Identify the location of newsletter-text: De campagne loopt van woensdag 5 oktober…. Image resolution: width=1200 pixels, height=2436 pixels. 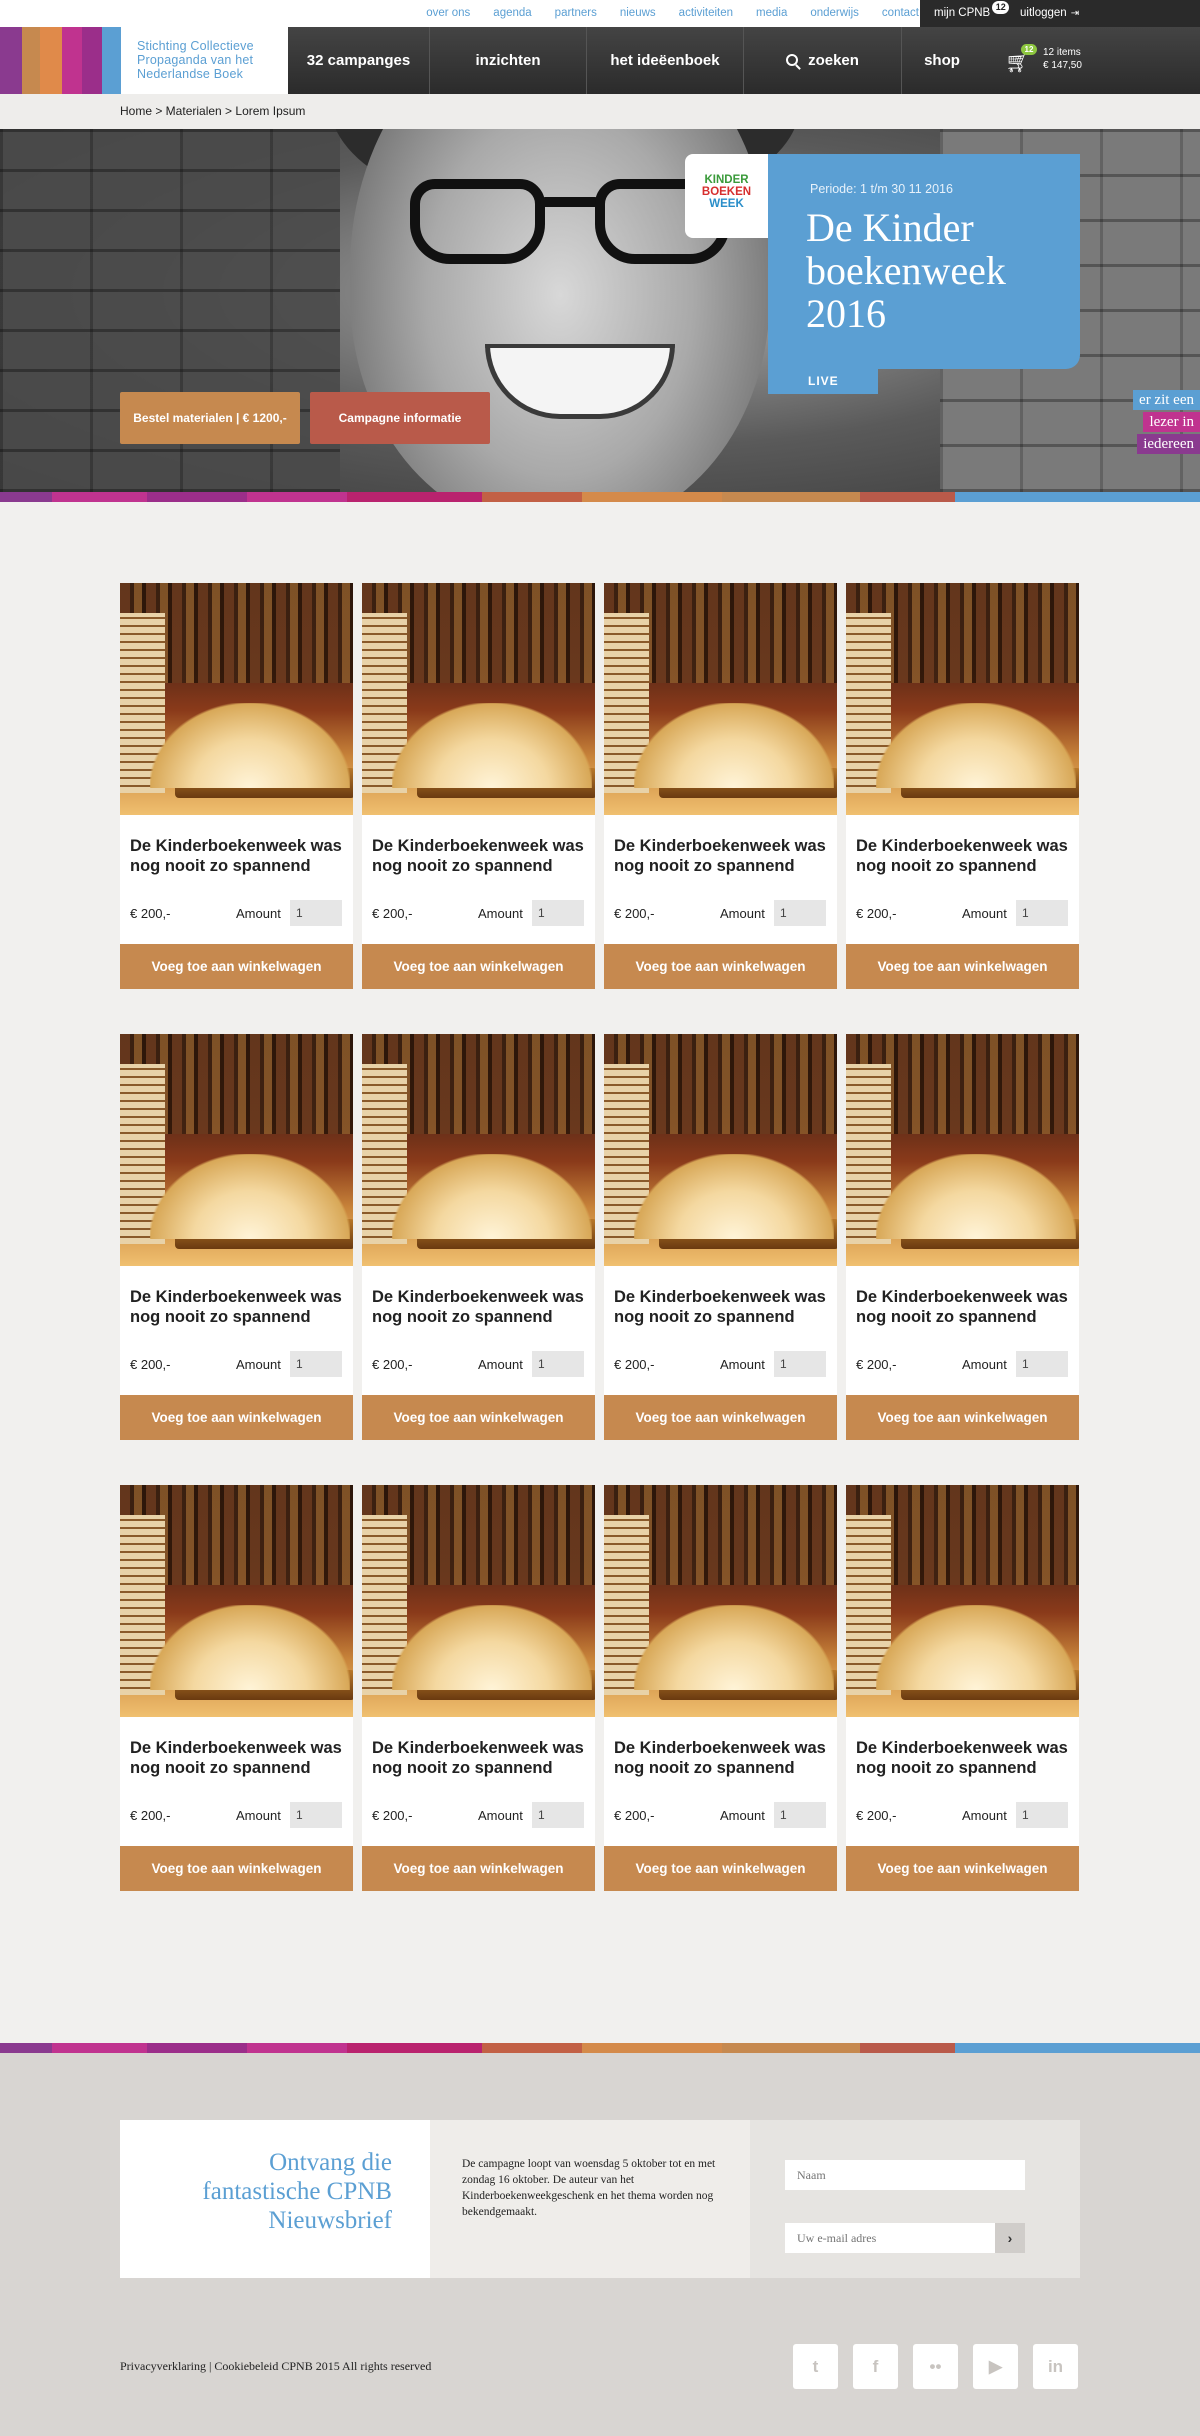
(589, 2188).